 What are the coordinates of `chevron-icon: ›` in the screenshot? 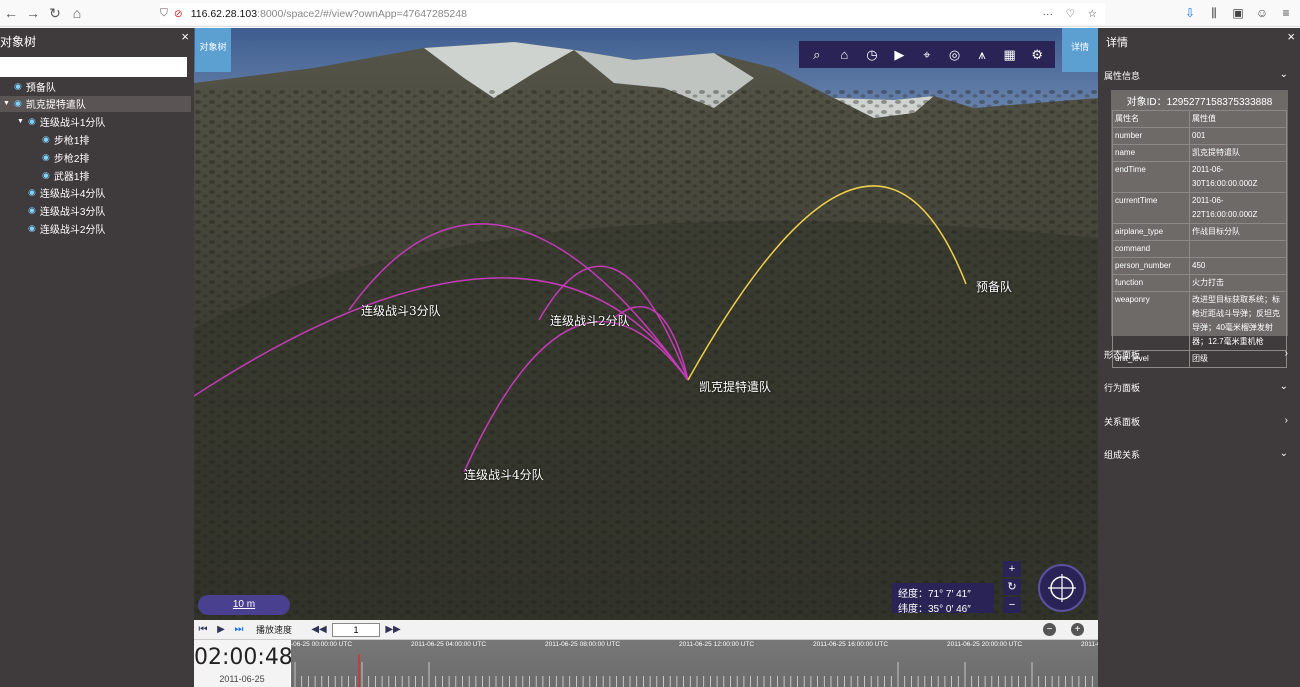 It's located at (1286, 420).